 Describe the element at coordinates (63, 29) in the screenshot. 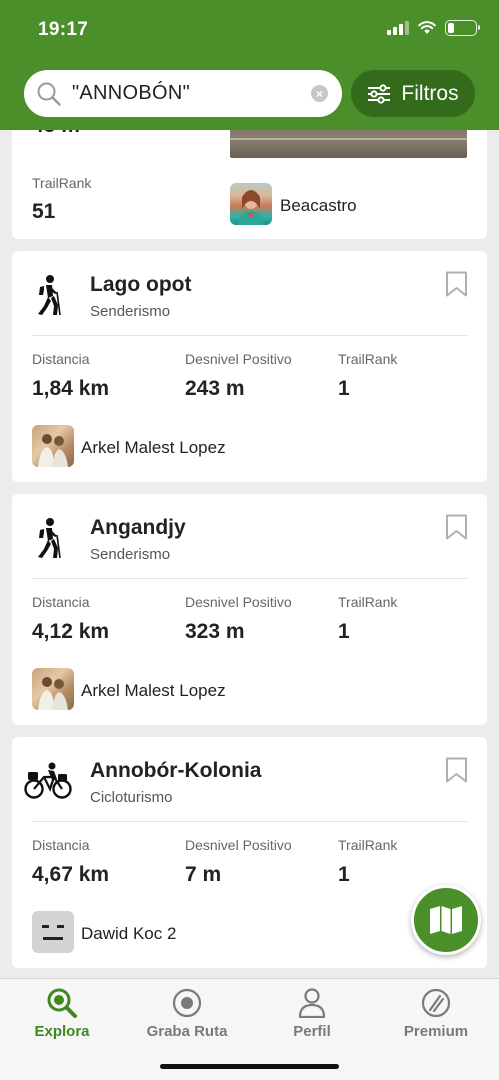

I see `status-time: 19:17` at that location.